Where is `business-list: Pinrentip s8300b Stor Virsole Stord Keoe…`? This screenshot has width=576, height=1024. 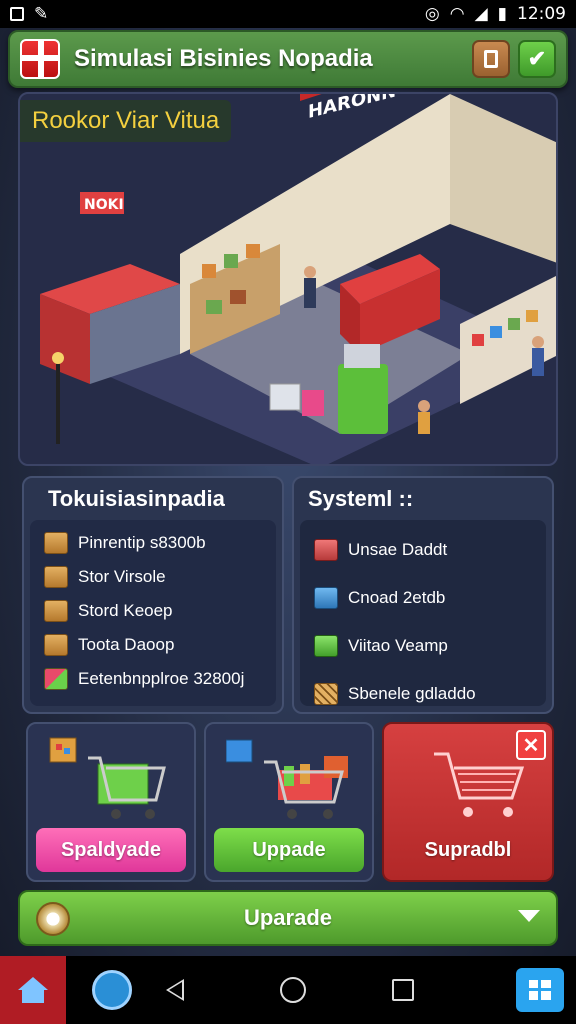
business-list: Pinrentip s8300b Stor Virsole Stord Keoe… is located at coordinates (153, 613).